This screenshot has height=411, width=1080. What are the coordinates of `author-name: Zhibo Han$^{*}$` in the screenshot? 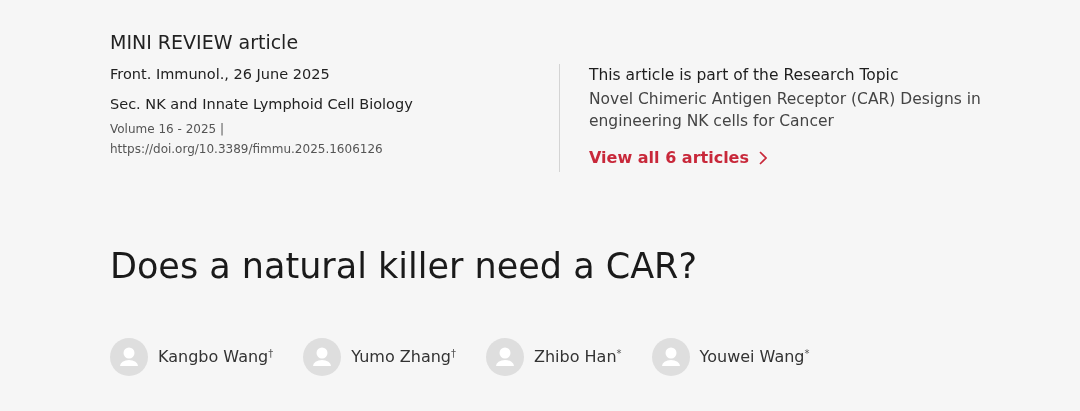 It's located at (578, 357).